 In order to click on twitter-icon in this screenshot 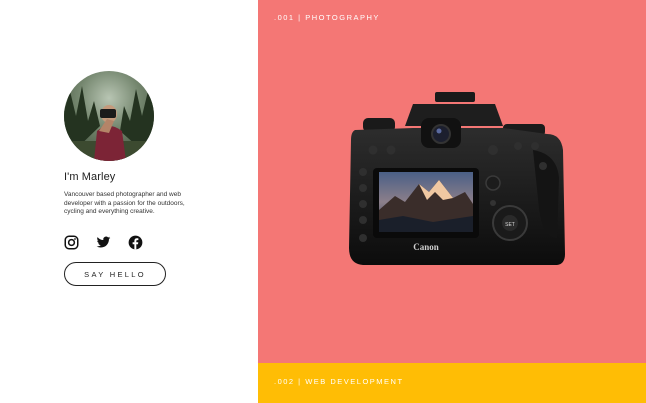, I will do `click(103, 242)`.